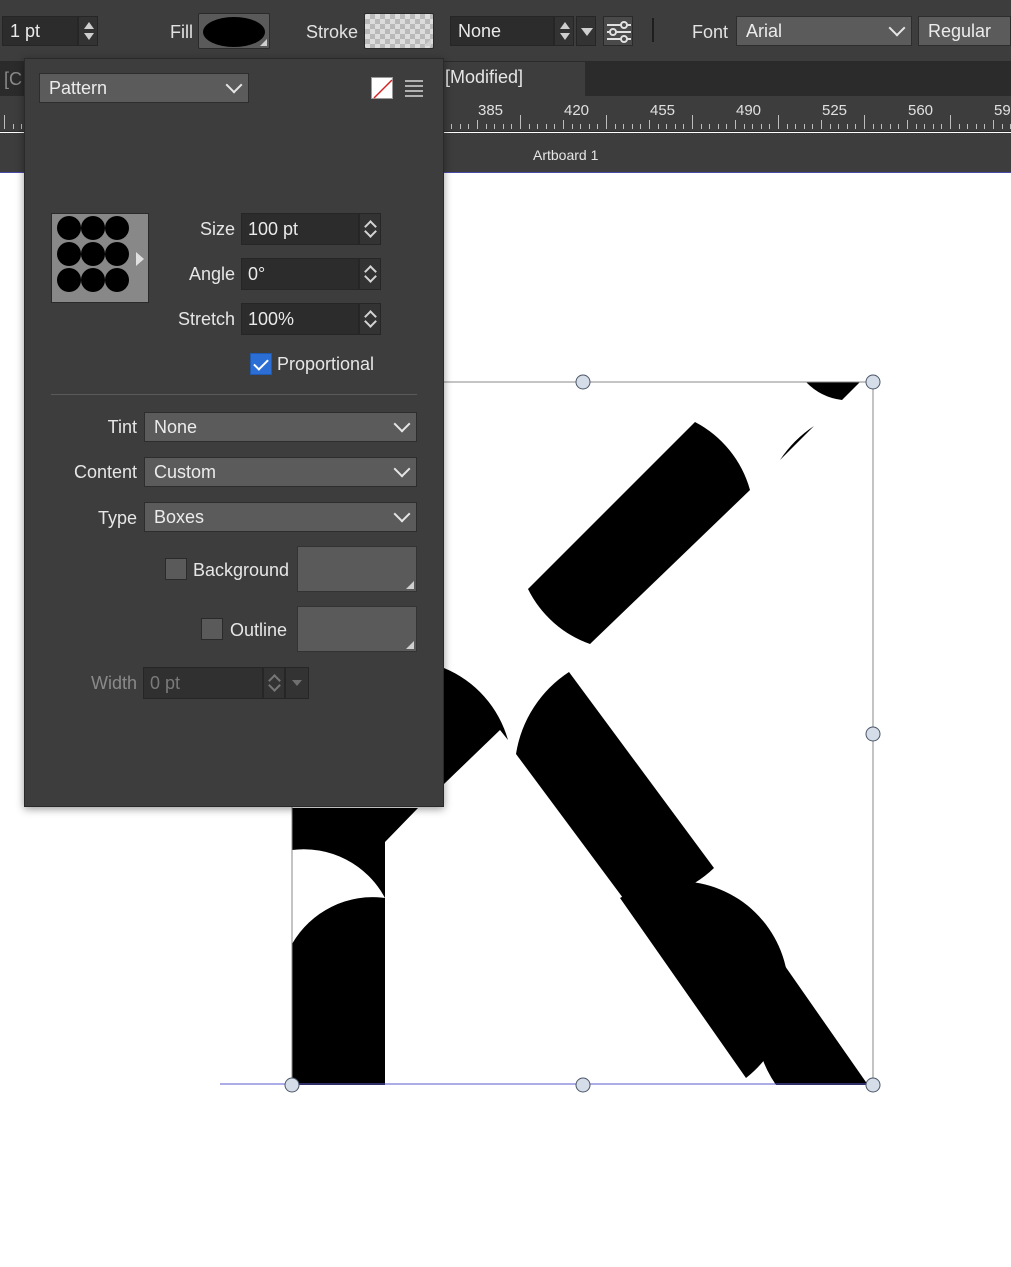 The width and height of the screenshot is (1011, 1267). I want to click on no-fill-button, so click(382, 88).